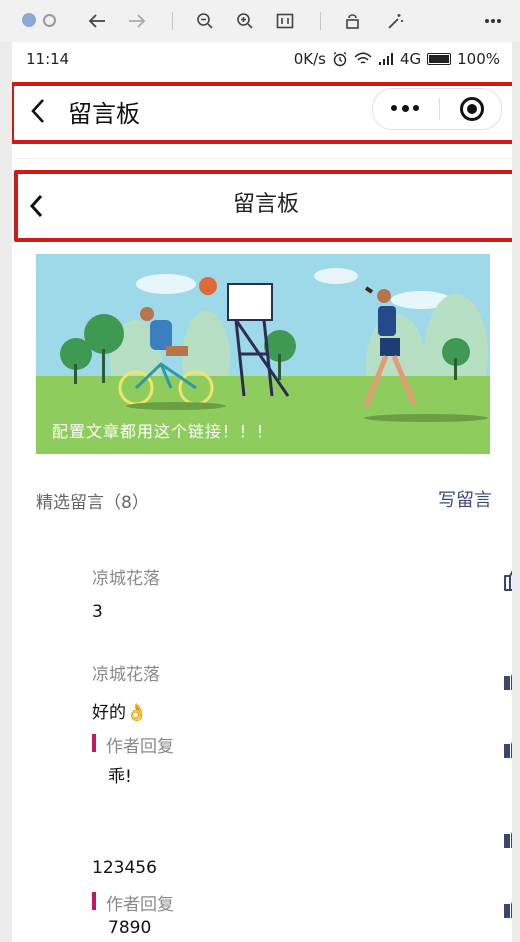 Image resolution: width=520 pixels, height=942 pixels. Describe the element at coordinates (302, 723) in the screenshot. I see `comment-item: 凉城花落 好的👌 2 作者回复 乖! 2` at that location.